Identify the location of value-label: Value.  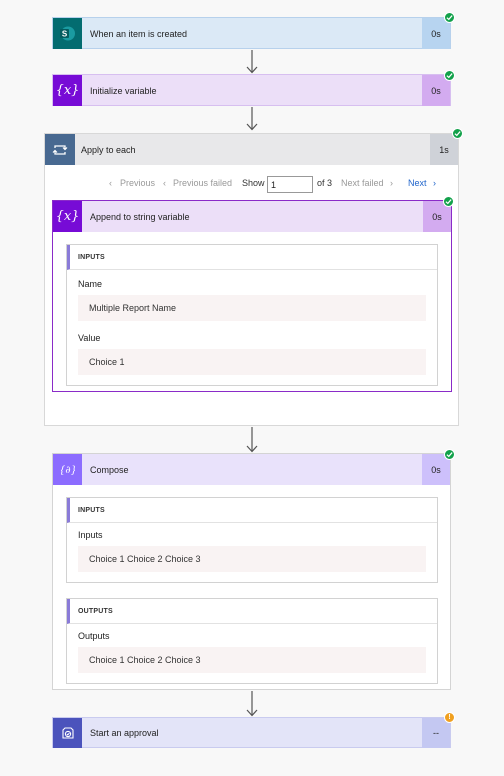
(89, 338).